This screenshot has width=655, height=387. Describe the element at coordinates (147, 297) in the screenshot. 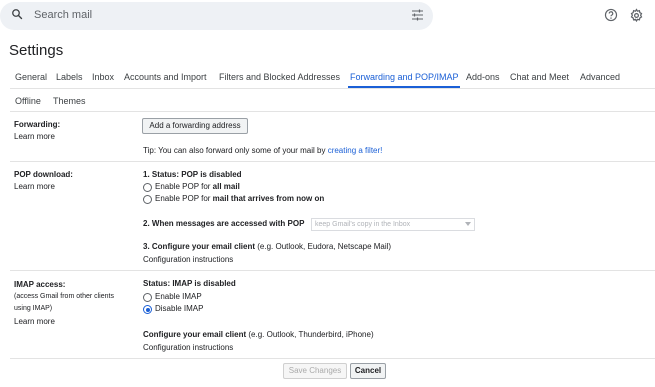

I see `enable-imap-radio` at that location.